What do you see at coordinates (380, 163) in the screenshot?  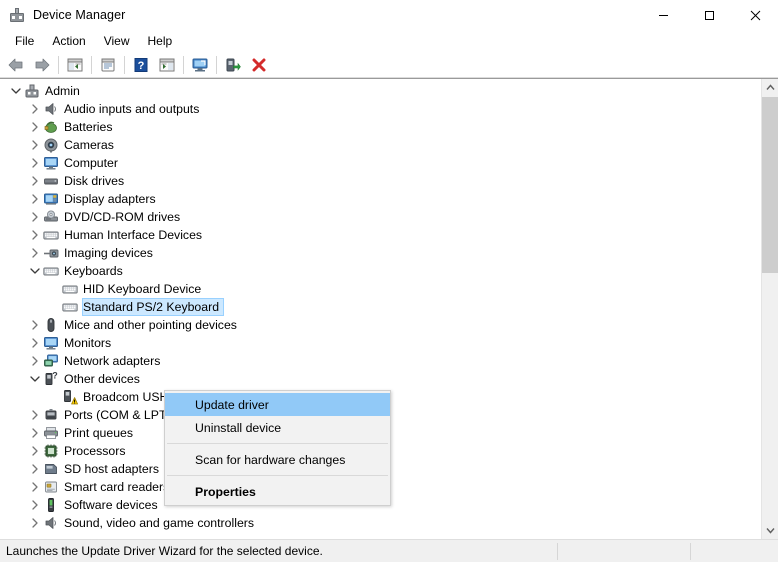 I see `tree-item: Computer` at bounding box center [380, 163].